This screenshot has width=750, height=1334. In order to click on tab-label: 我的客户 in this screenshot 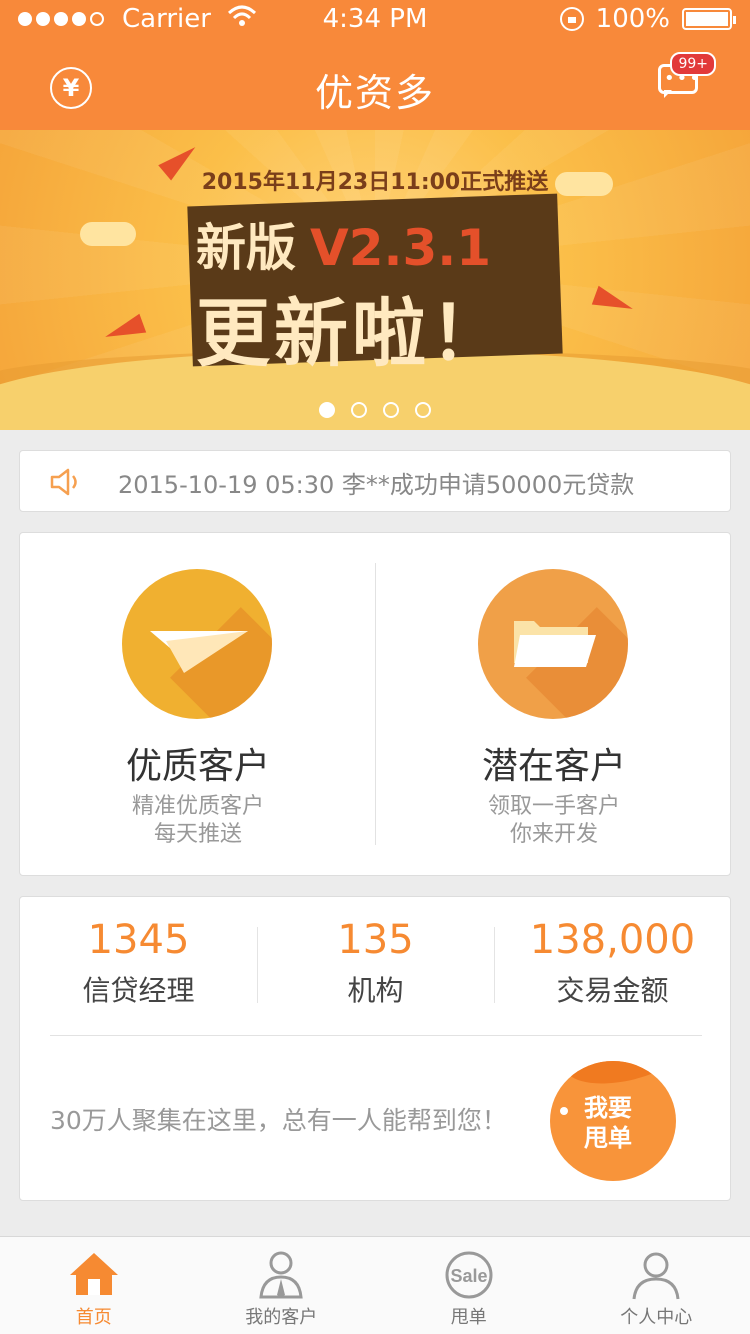, I will do `click(281, 1317)`.